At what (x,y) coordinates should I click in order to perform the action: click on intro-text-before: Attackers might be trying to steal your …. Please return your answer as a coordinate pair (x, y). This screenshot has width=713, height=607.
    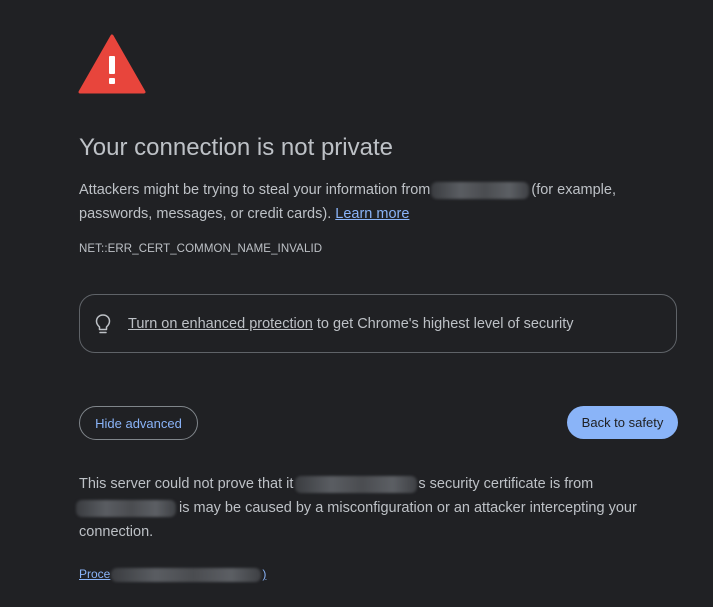
    Looking at the image, I should click on (255, 190).